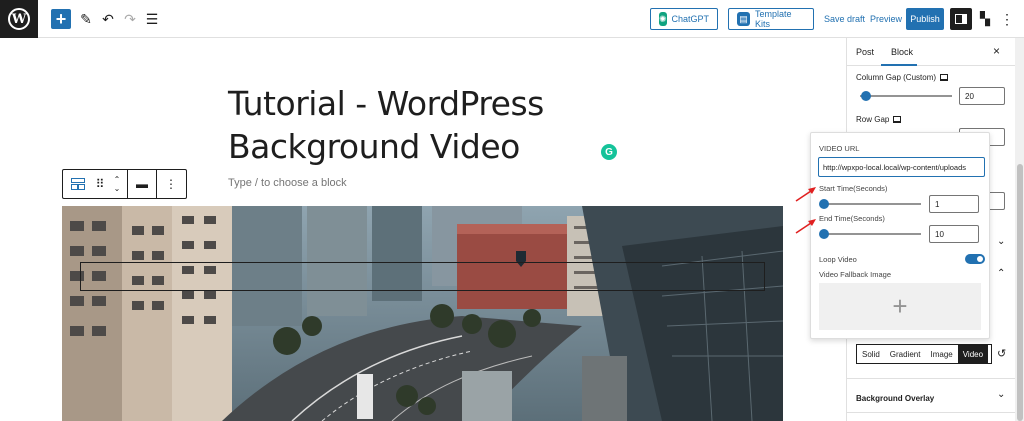 The width and height of the screenshot is (1024, 421). Describe the element at coordinates (100, 184) in the screenshot. I see `drag-handle-icon: ⠿` at that location.